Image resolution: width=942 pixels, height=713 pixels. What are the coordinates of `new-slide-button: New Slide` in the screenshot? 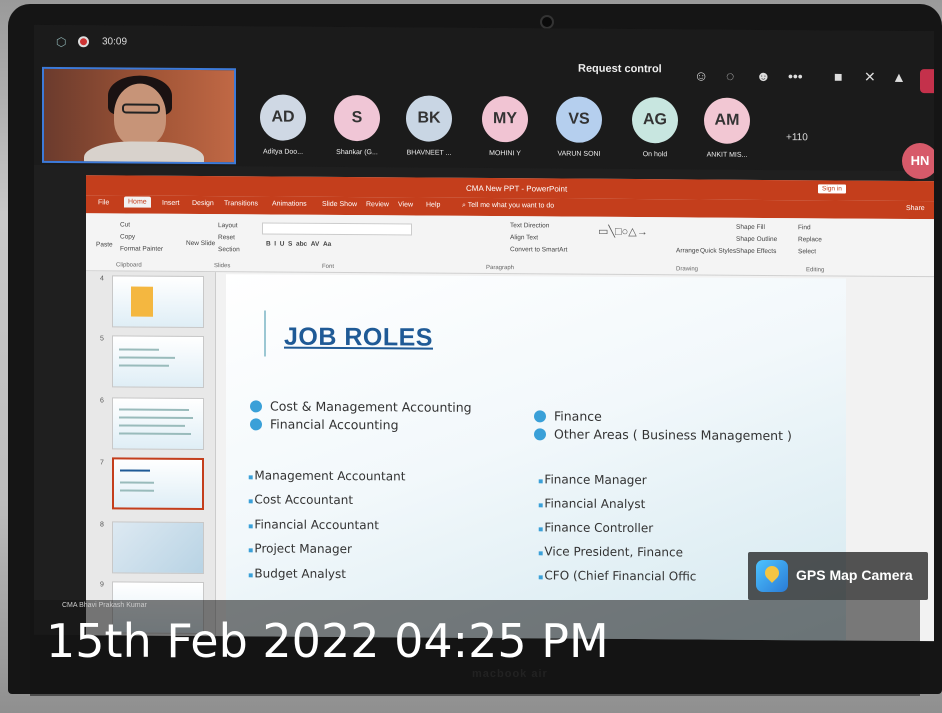 It's located at (200, 243).